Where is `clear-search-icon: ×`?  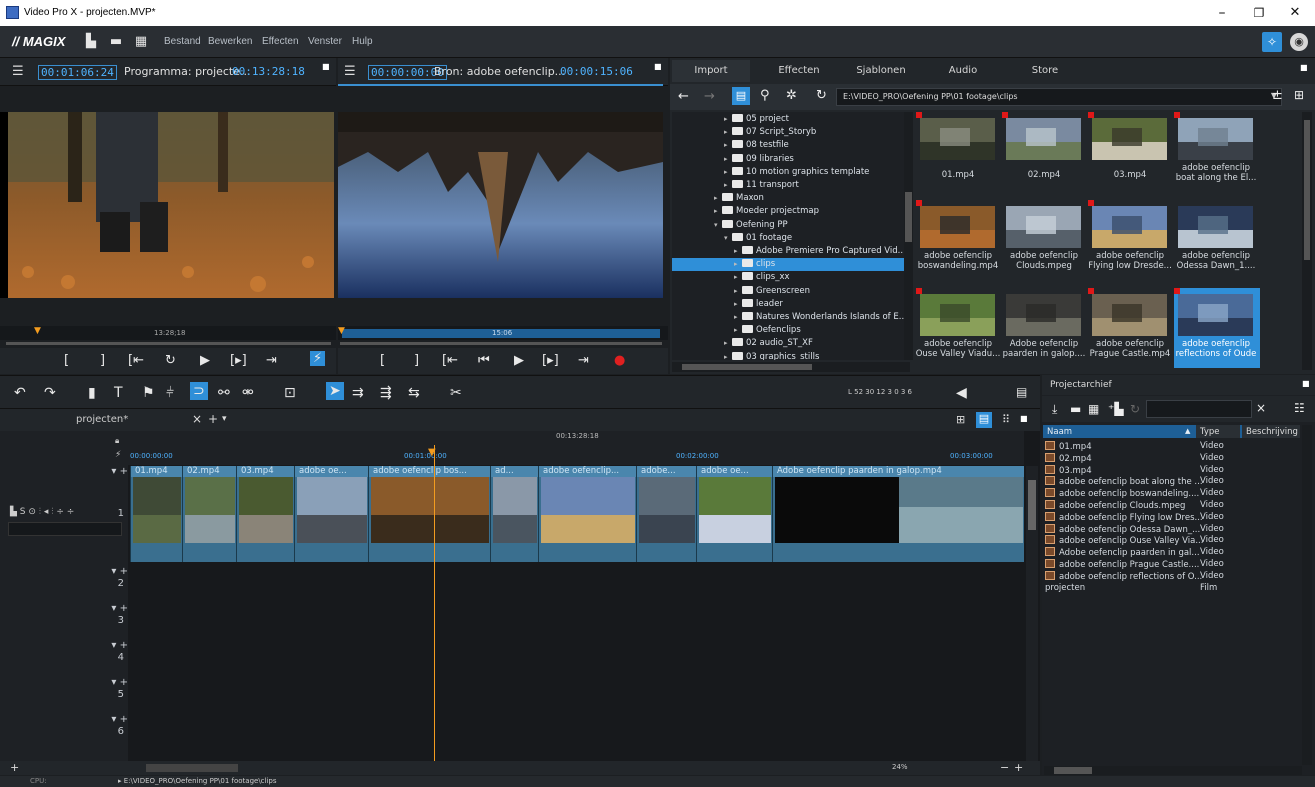 clear-search-icon: × is located at coordinates (1261, 408).